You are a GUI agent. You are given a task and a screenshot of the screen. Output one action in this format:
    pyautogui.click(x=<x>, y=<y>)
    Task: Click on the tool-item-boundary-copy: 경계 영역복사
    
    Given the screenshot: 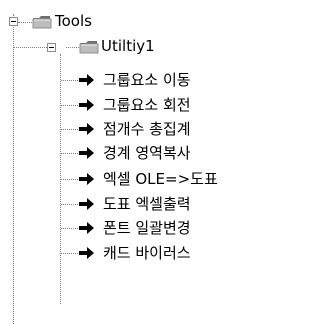 What is the action you would take?
    pyautogui.click(x=159, y=153)
    